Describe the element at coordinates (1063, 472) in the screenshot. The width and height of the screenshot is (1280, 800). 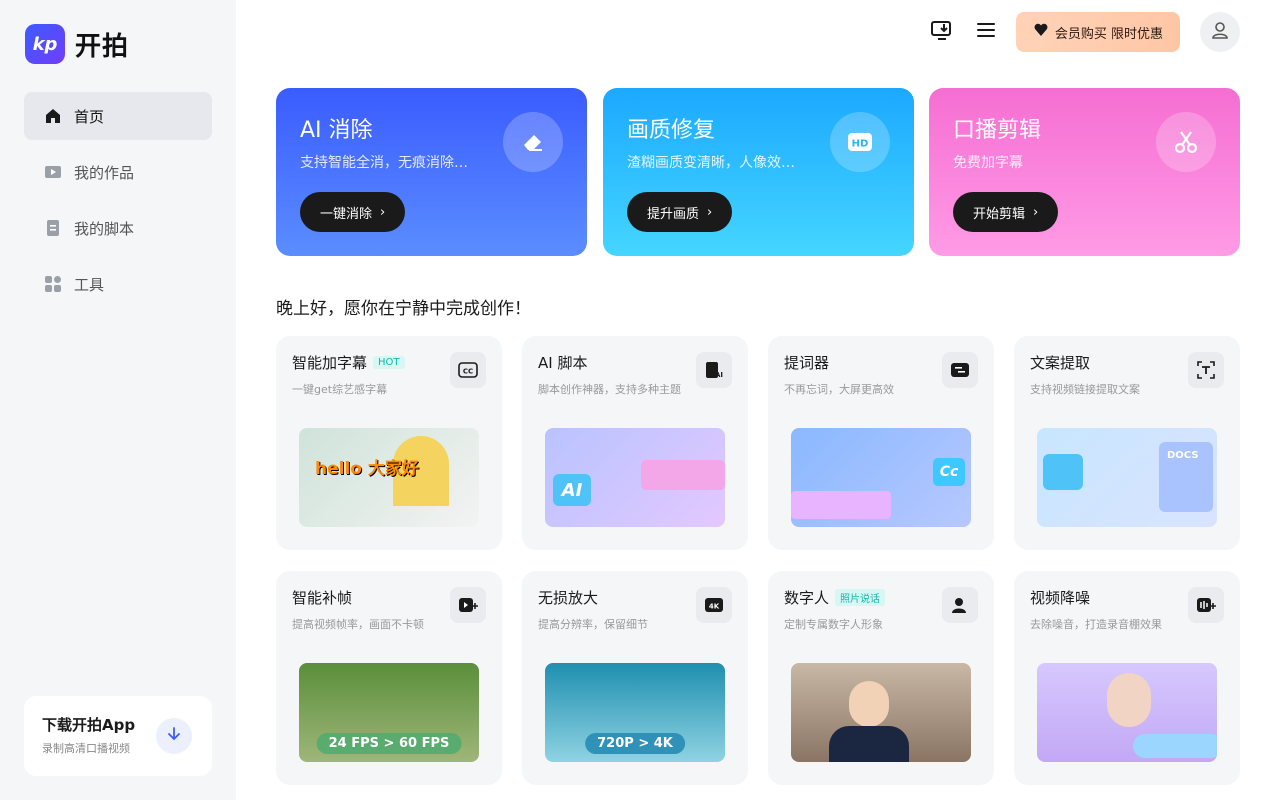
I see `thumb-video-card` at that location.